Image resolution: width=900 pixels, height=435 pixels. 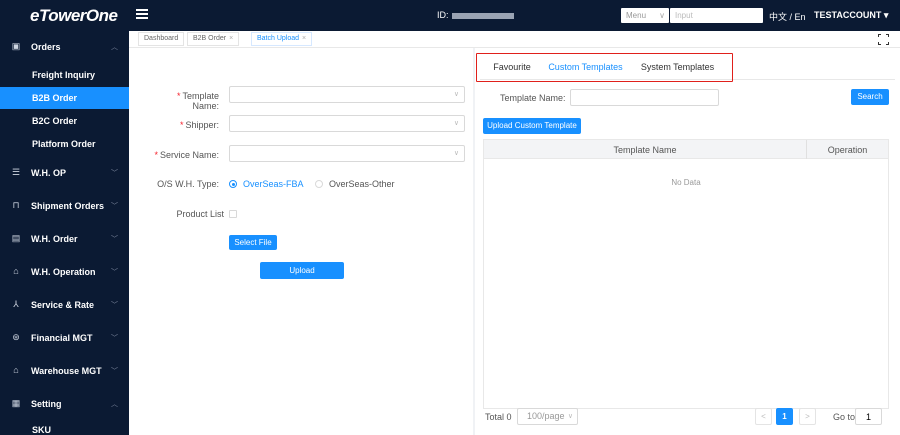 What do you see at coordinates (686, 182) in the screenshot?
I see `empty-state-text: No Data` at bounding box center [686, 182].